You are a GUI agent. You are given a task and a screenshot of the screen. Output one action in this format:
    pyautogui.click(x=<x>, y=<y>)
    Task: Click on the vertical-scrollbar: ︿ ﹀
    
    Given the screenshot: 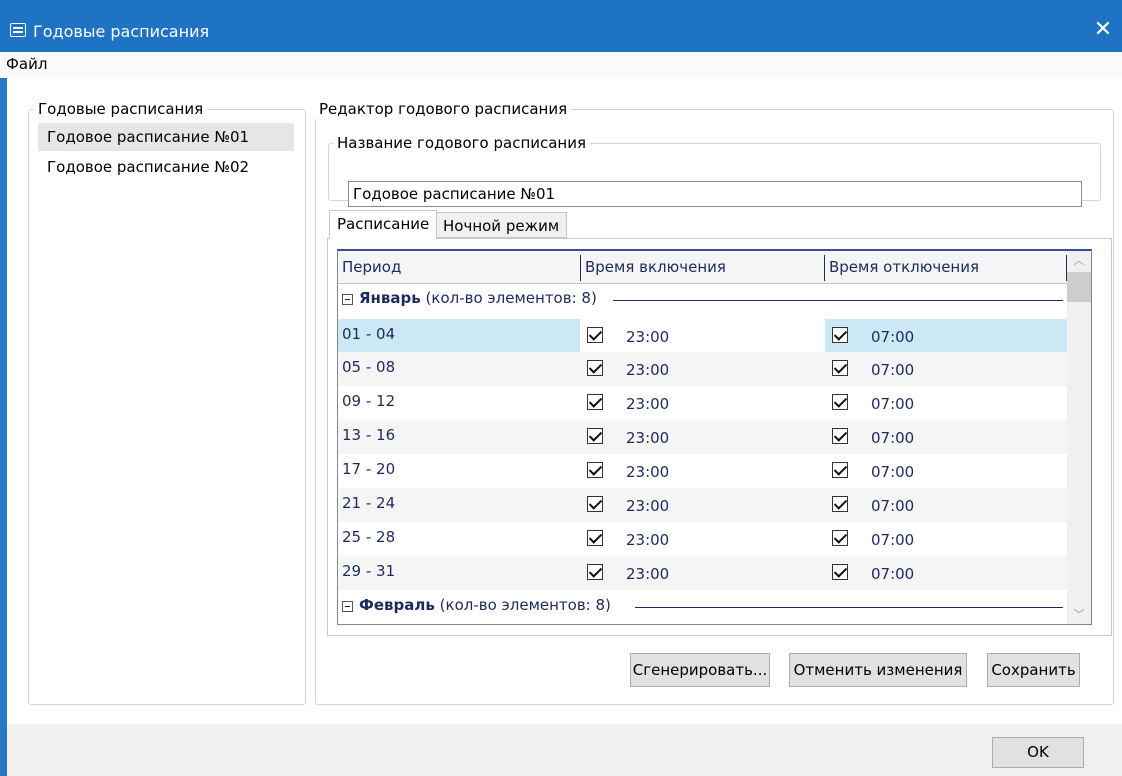 What is the action you would take?
    pyautogui.click(x=1079, y=437)
    